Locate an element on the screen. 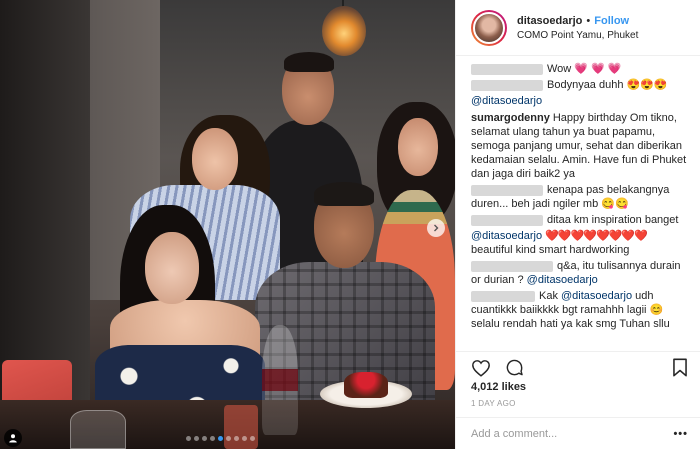 The height and width of the screenshot is (449, 700). tagged-users-button is located at coordinates (13, 438).